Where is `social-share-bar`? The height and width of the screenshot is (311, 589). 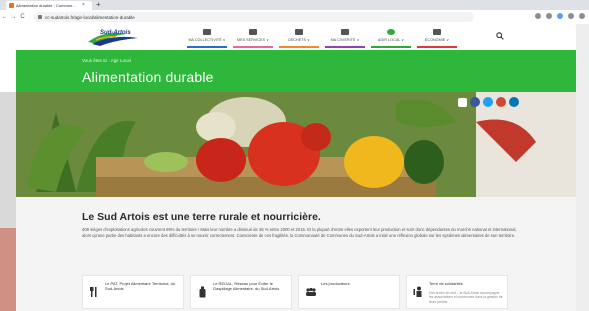 social-share-bar is located at coordinates (488, 102).